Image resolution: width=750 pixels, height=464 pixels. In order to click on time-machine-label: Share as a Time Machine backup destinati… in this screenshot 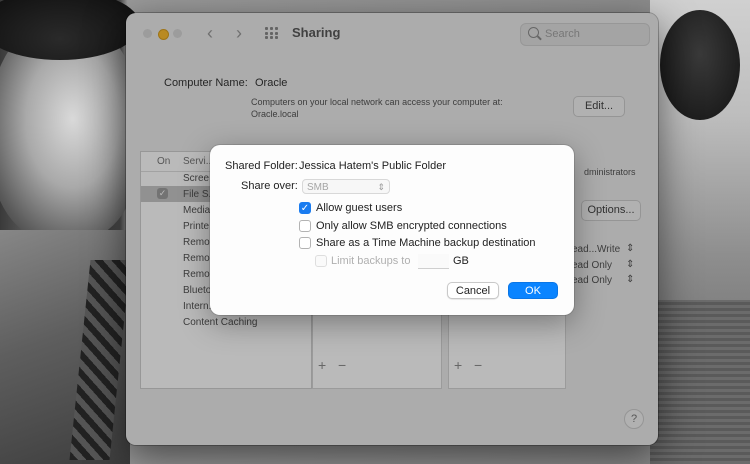, I will do `click(426, 243)`.